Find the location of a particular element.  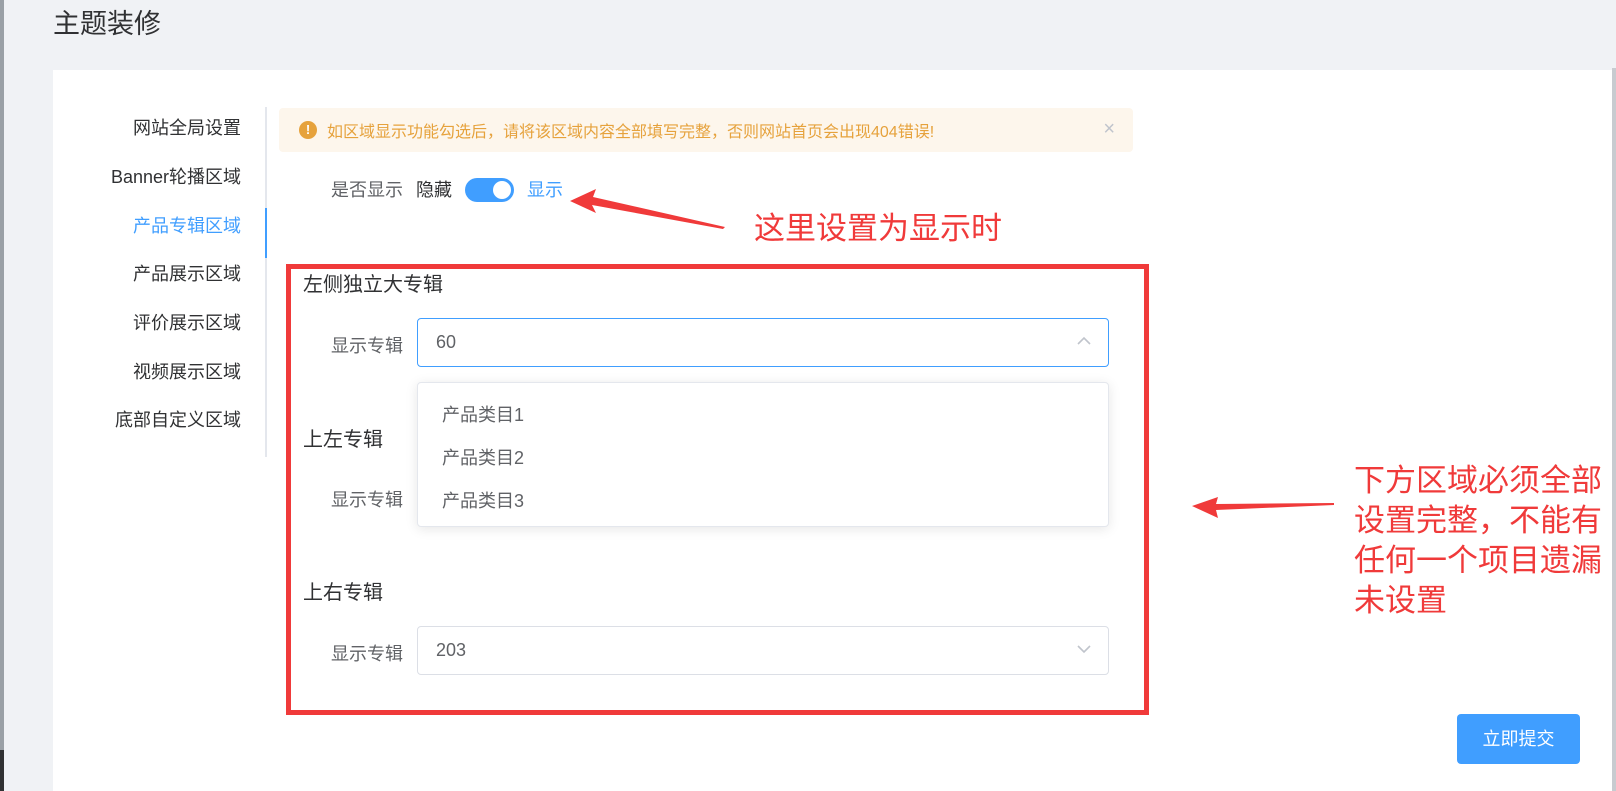

sidebar-item-videos: 视频展示区域 is located at coordinates (187, 372).